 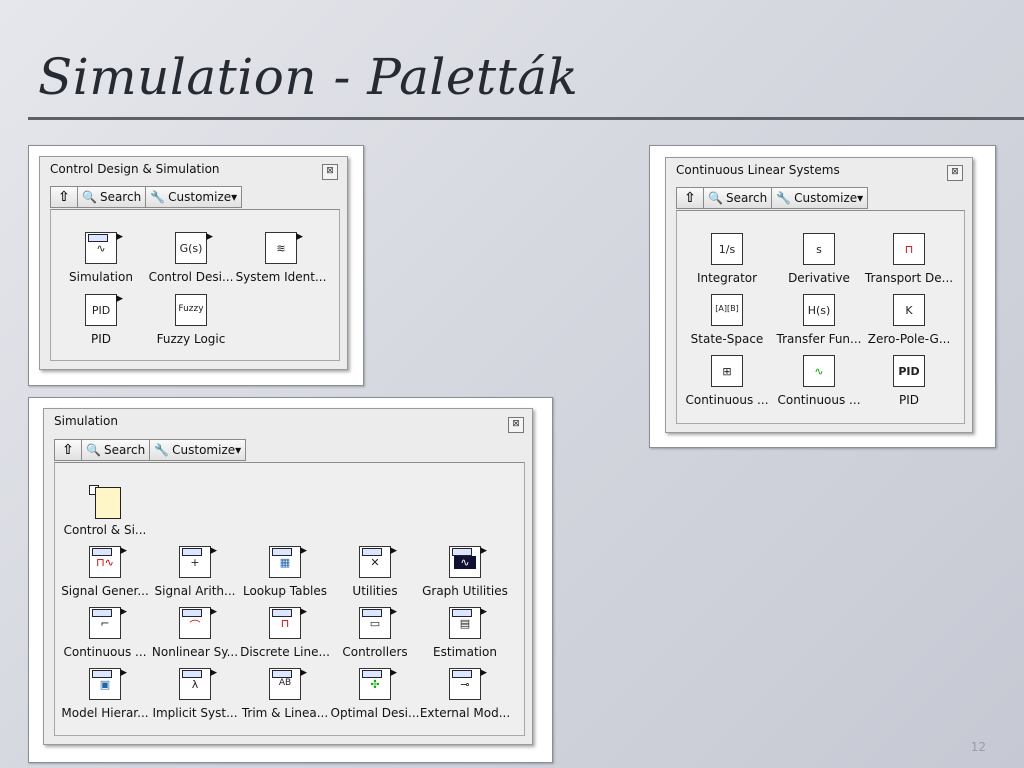 I want to click on palette-item-simulation: ▶ ∿ Simulation, so click(x=101, y=258).